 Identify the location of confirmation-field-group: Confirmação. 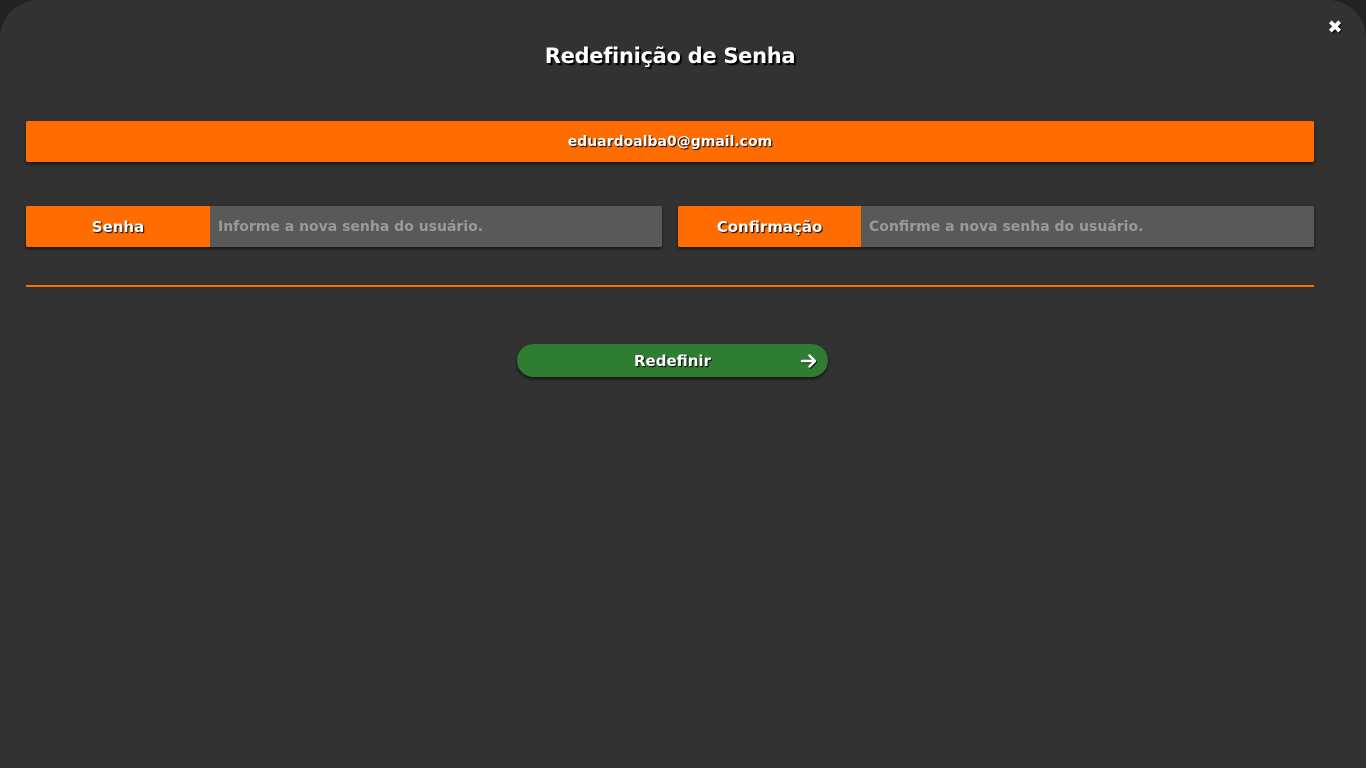
(996, 226).